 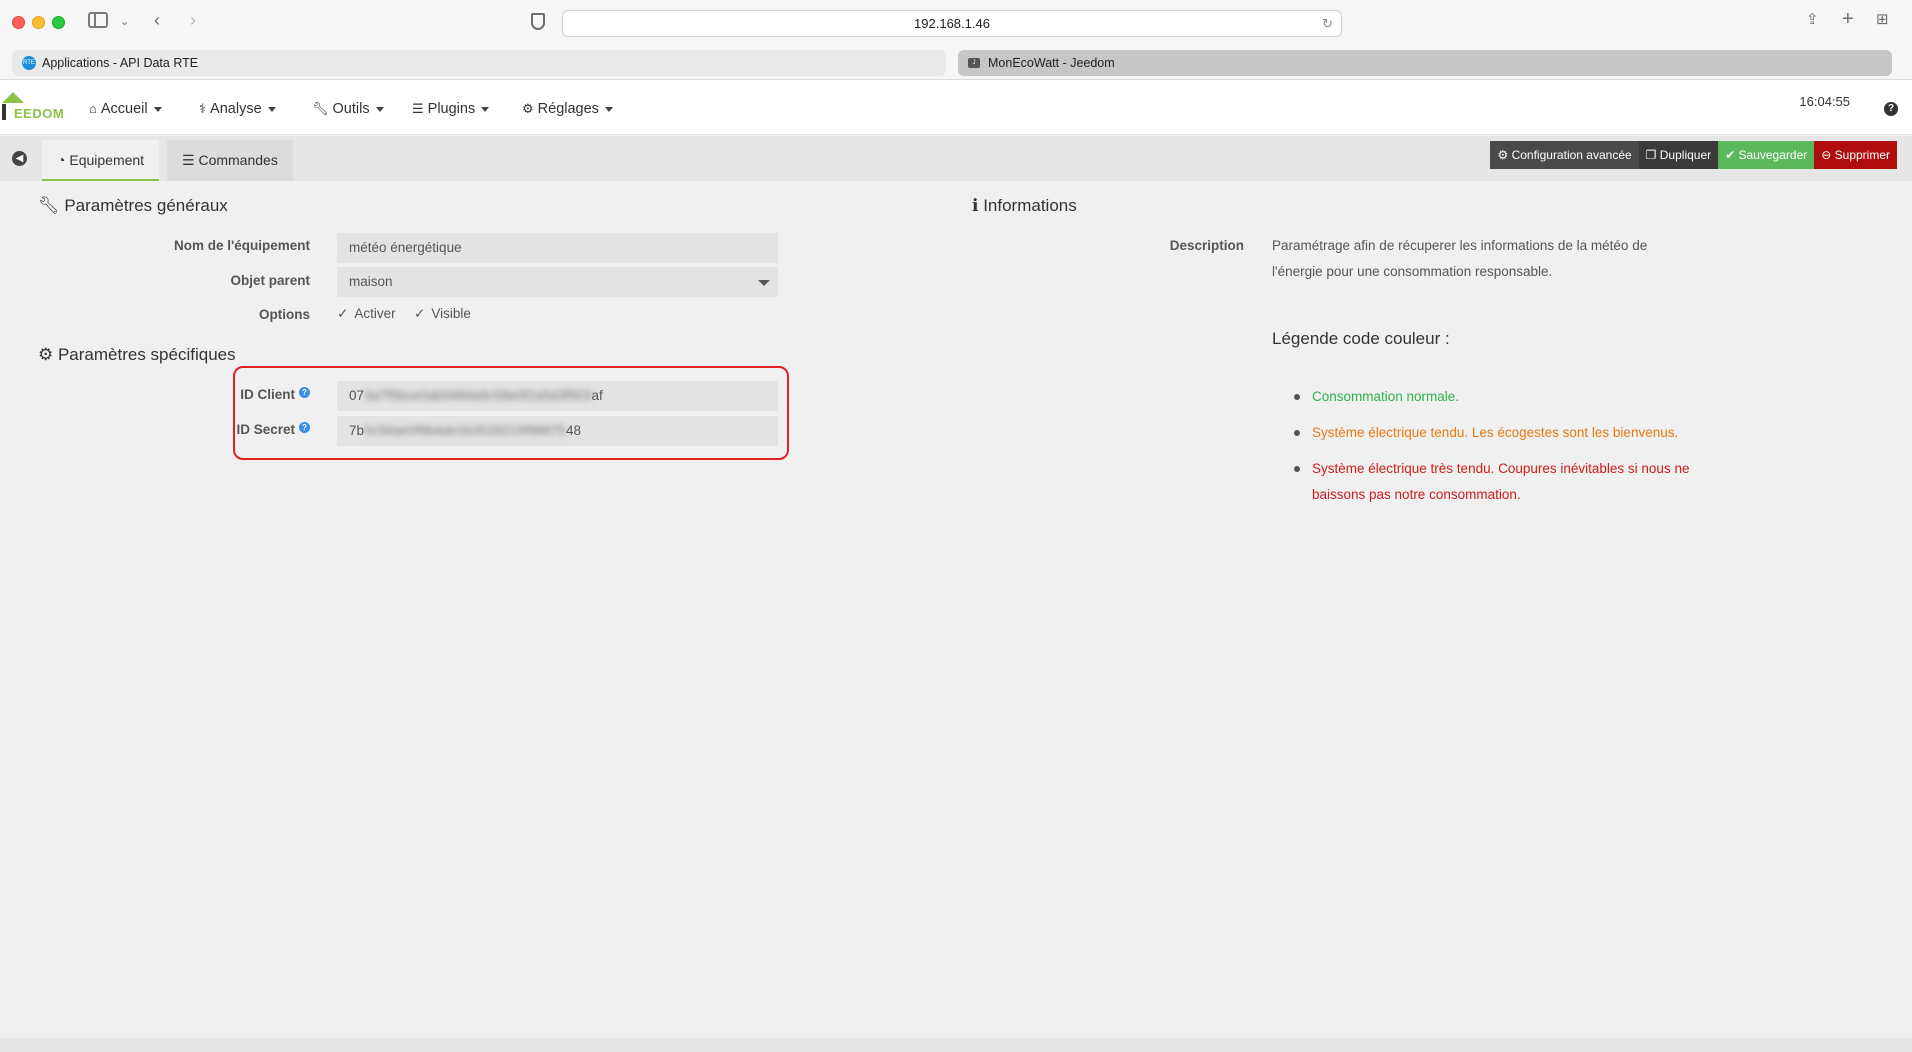 What do you see at coordinates (63, 160) in the screenshot?
I see `tachometer-icon: ◔` at bounding box center [63, 160].